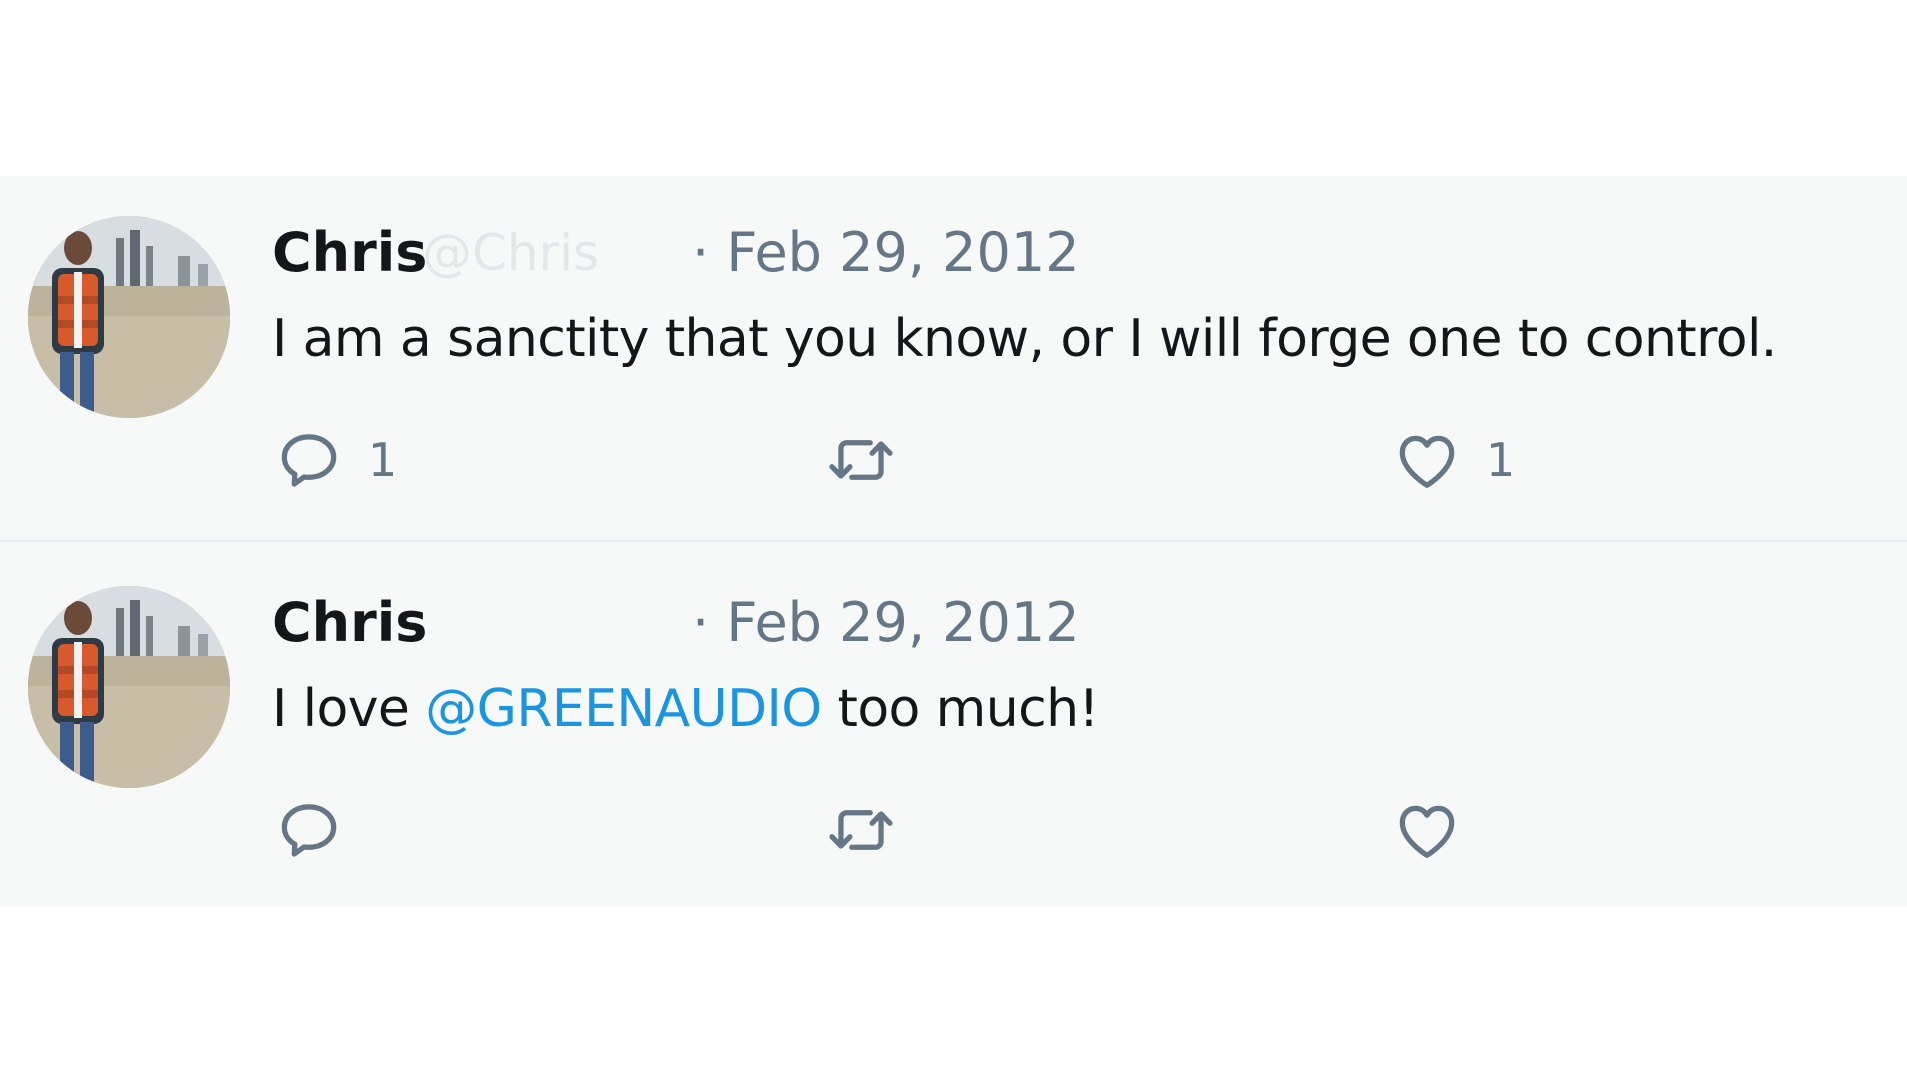 The width and height of the screenshot is (1907, 1080). I want to click on like-count: 1, so click(1501, 460).